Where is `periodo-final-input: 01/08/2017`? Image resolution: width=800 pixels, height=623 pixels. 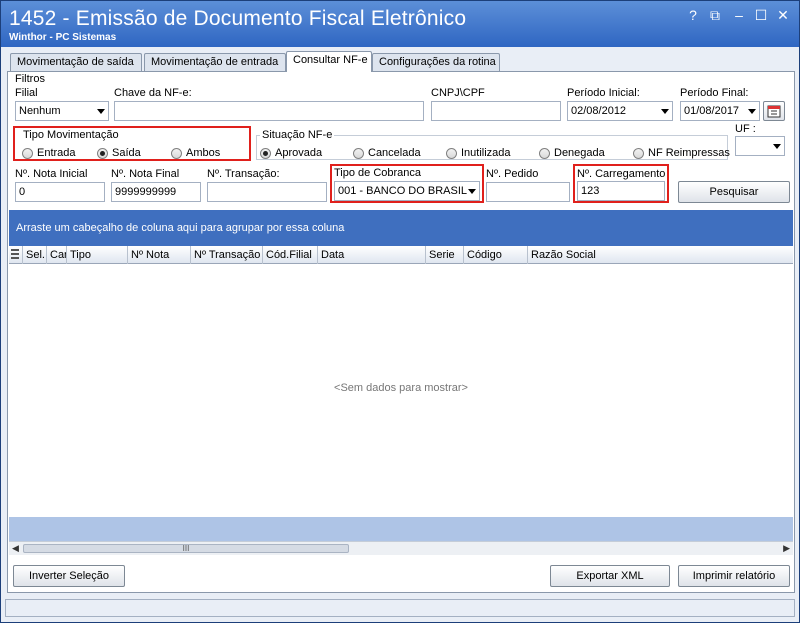 periodo-final-input: 01/08/2017 is located at coordinates (720, 111).